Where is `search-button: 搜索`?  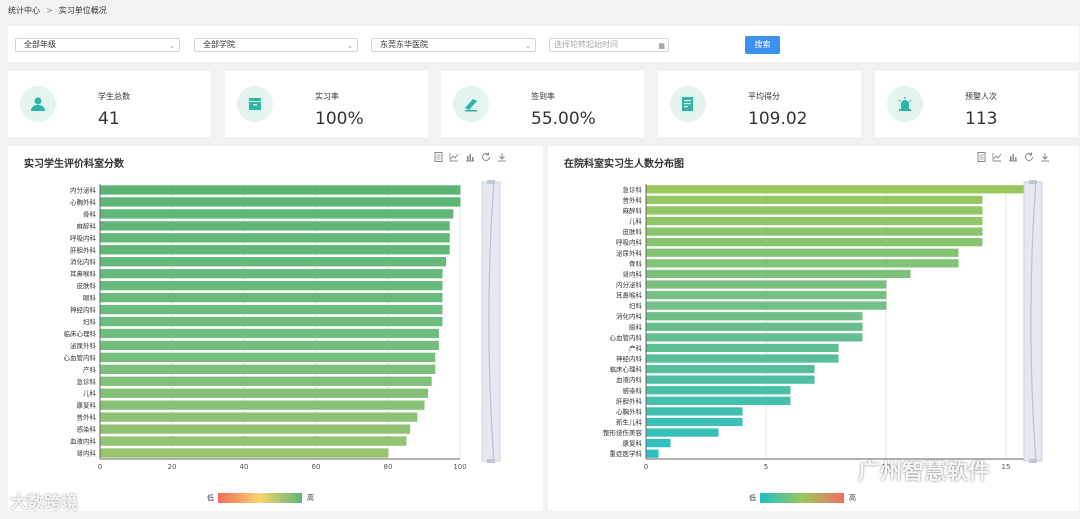 search-button: 搜索 is located at coordinates (762, 45).